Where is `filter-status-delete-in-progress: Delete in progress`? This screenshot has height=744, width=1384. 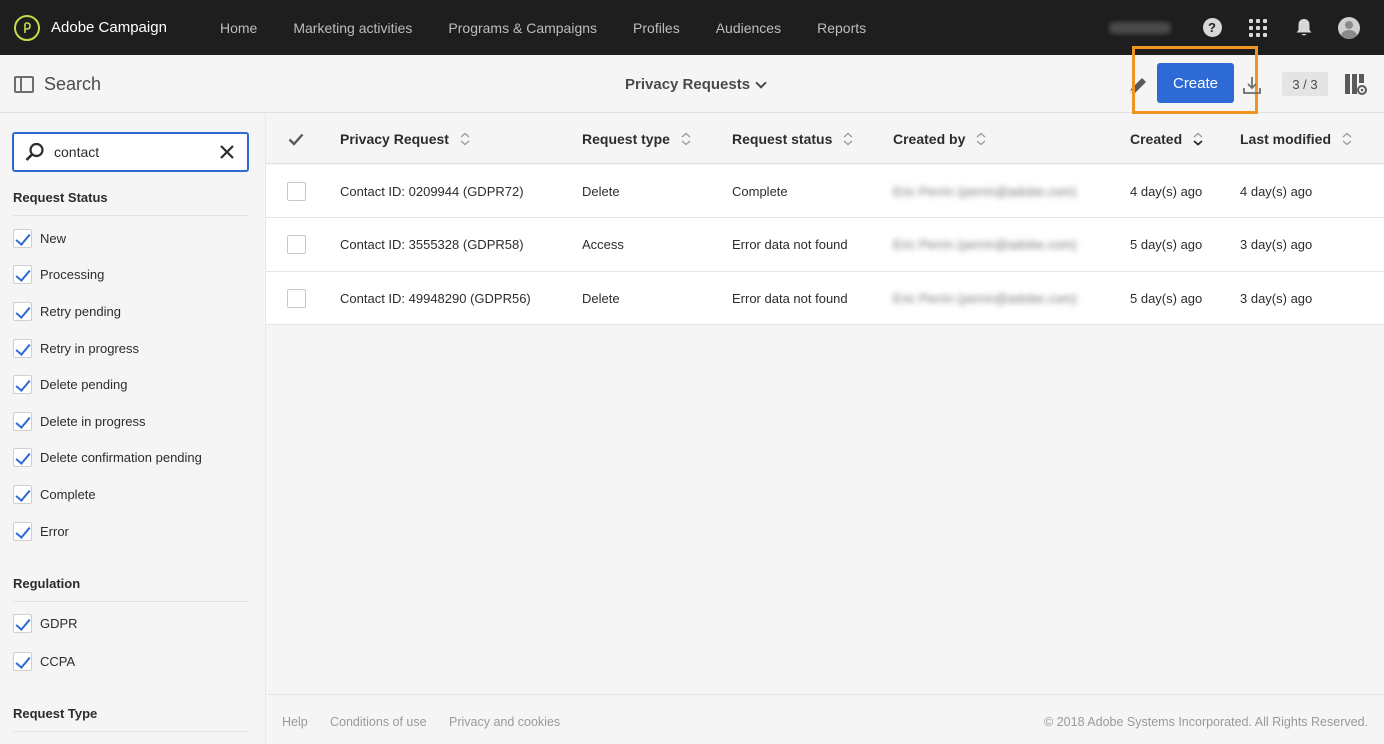
filter-status-delete-in-progress: Delete in progress is located at coordinates (131, 421).